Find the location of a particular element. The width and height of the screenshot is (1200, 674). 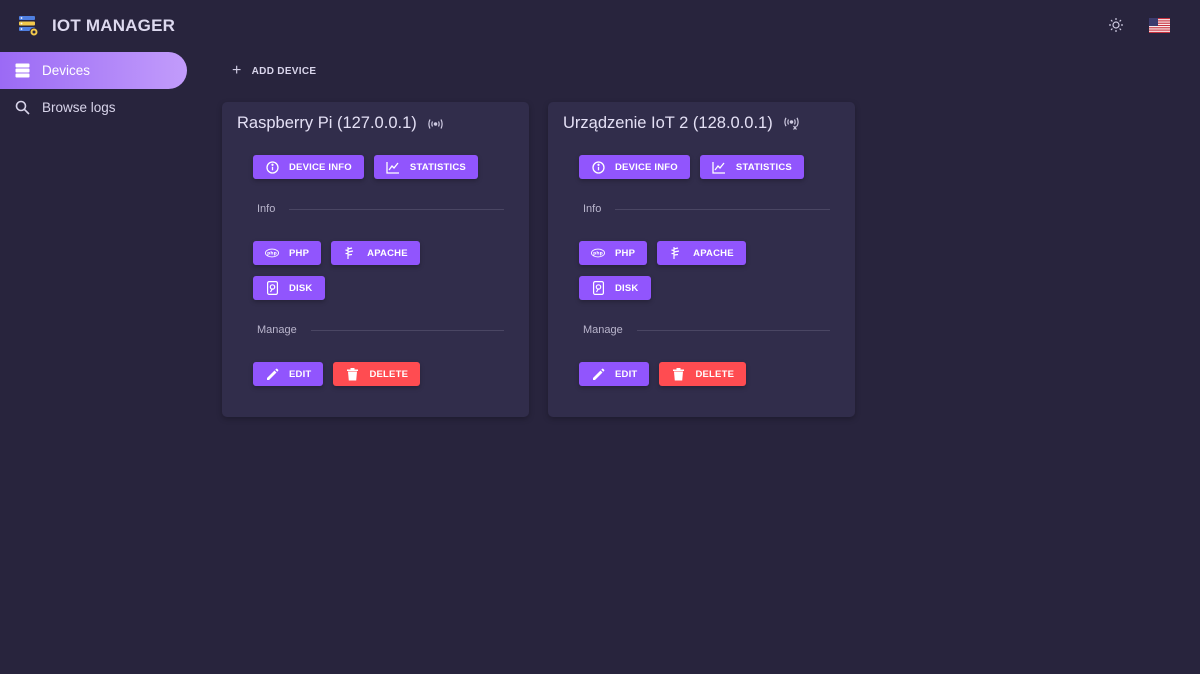

brand: IOT MANAGER is located at coordinates (96, 26).